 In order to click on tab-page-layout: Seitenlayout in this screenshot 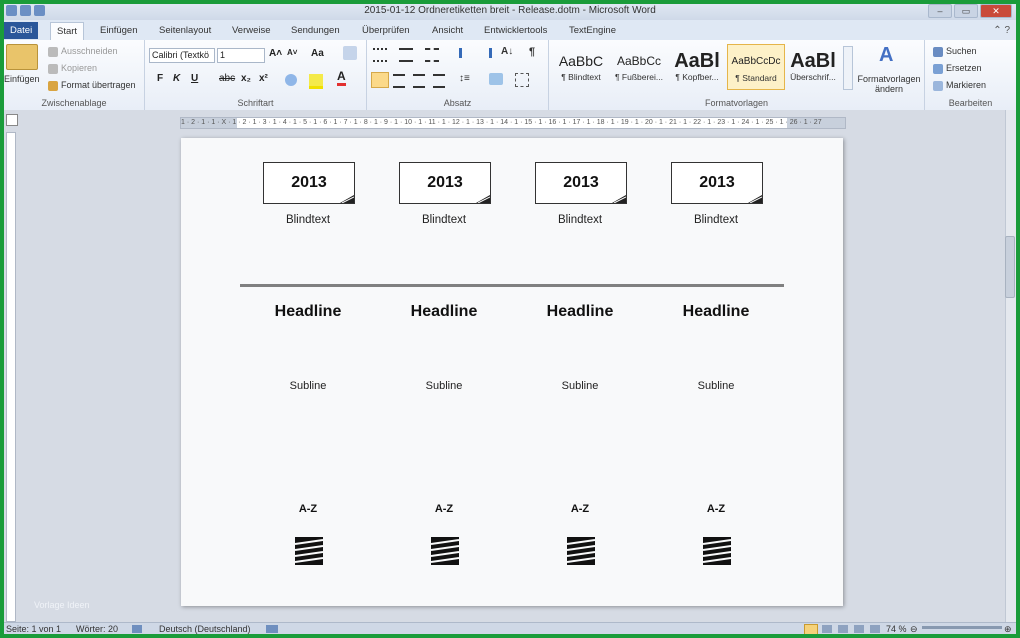, I will do `click(185, 30)`.